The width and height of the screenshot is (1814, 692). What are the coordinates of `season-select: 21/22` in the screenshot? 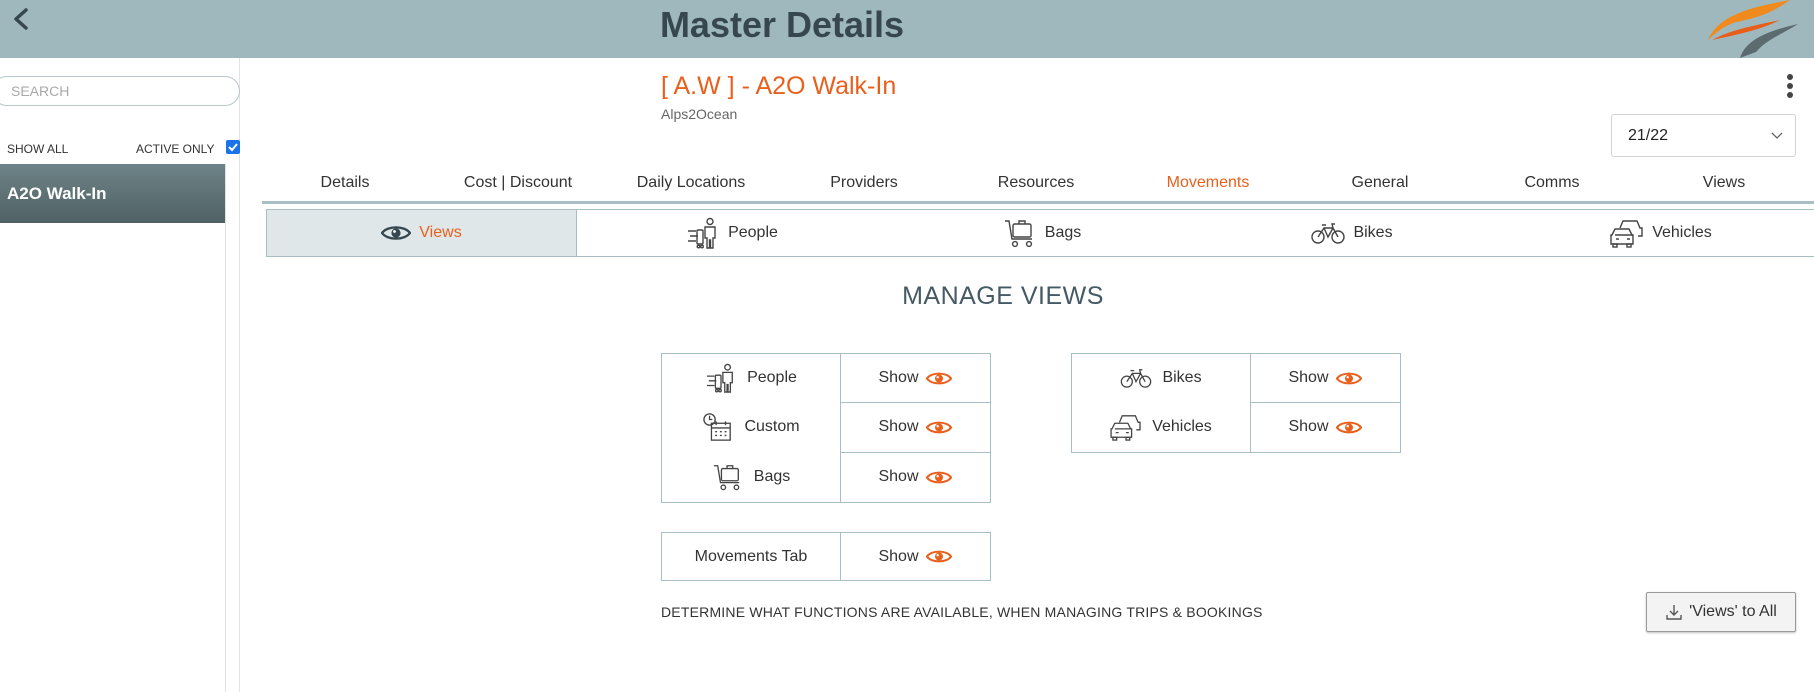 It's located at (1703, 135).